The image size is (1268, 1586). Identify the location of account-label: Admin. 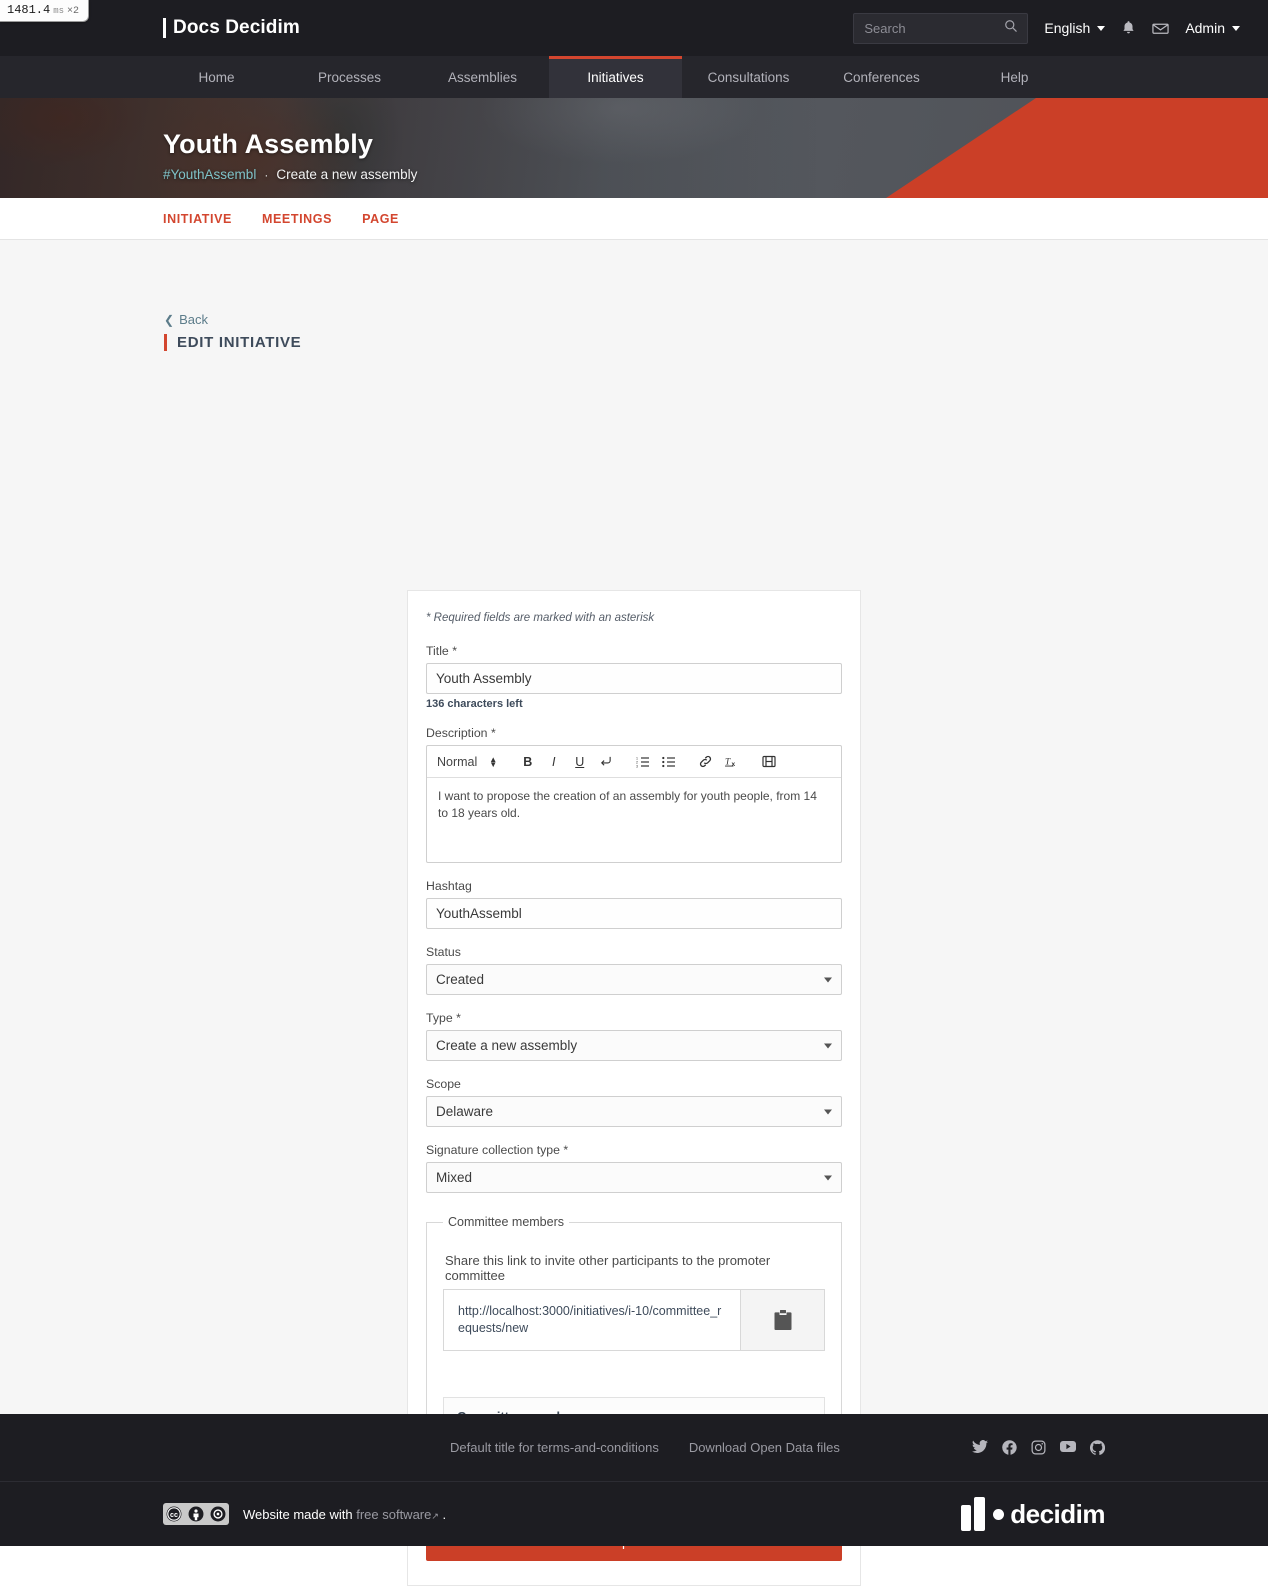
(1205, 28).